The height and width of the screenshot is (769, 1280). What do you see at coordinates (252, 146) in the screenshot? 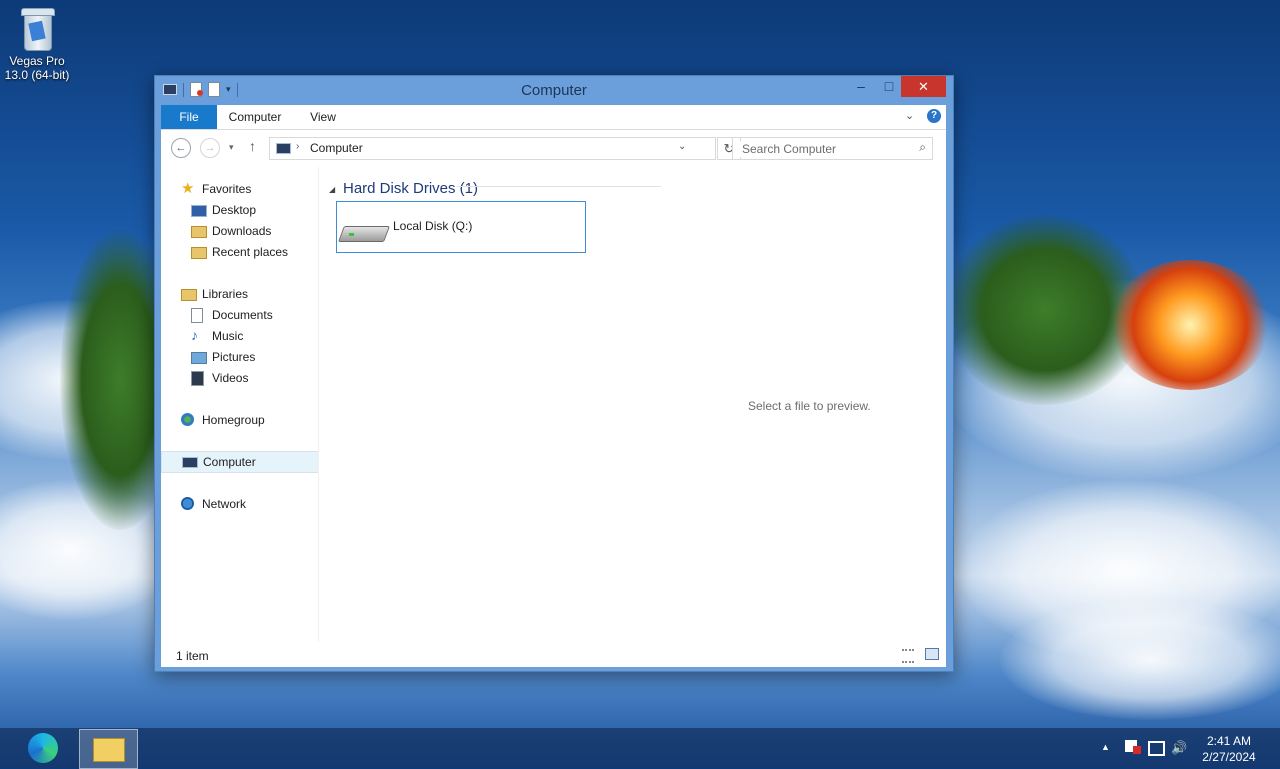
I see `up-button: ↑` at bounding box center [252, 146].